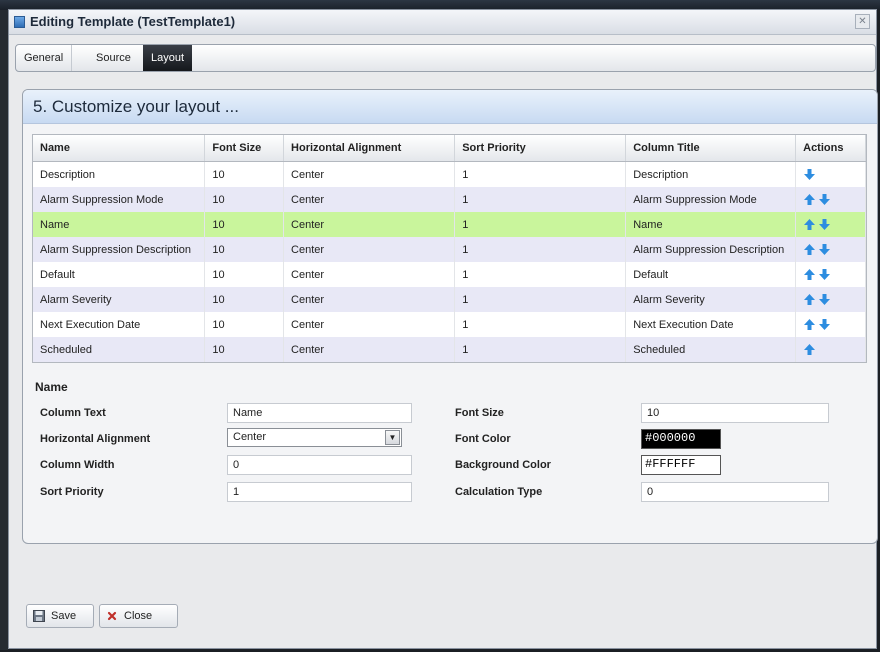  I want to click on column-width-label: Column Width, so click(77, 465).